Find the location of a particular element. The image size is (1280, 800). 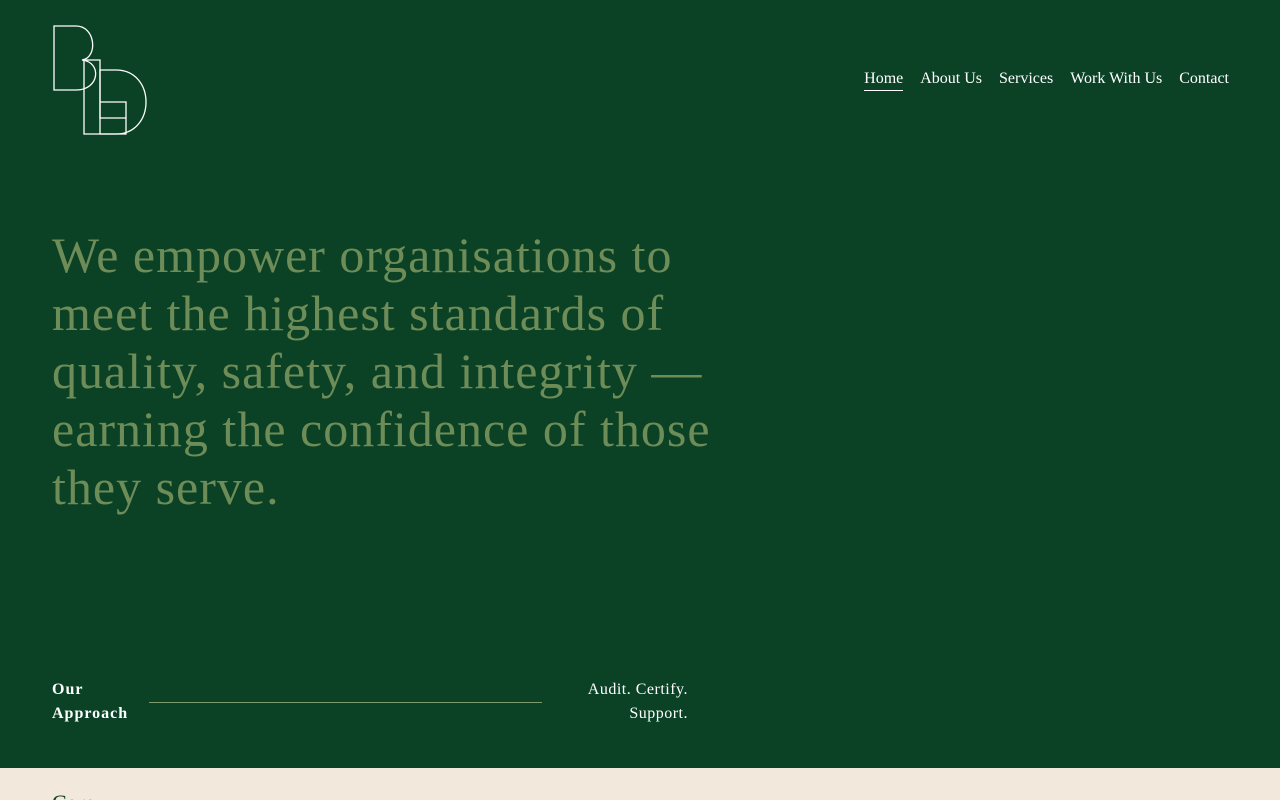

nav-about-us: About Us is located at coordinates (951, 80).